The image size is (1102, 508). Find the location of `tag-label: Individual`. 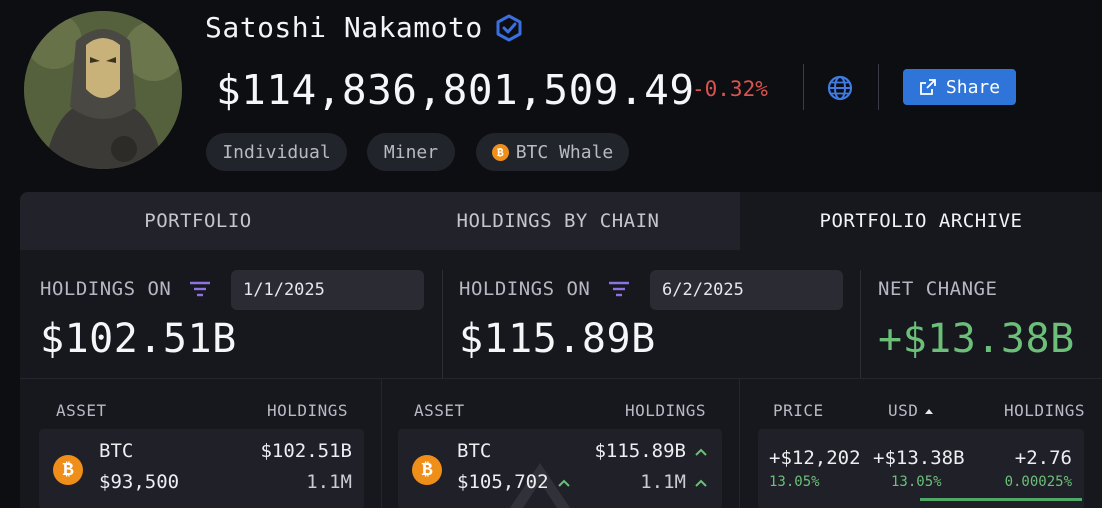

tag-label: Individual is located at coordinates (276, 152).